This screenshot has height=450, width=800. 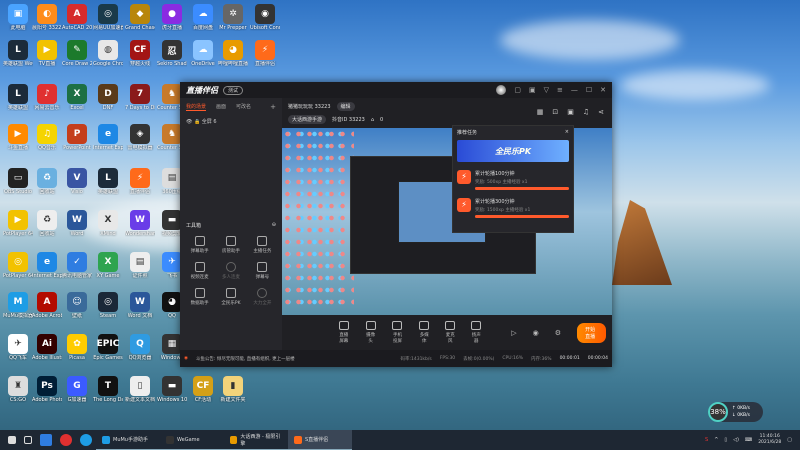 I want to click on desktop-icon: ◍Google Chrome, so click(x=108, y=53).